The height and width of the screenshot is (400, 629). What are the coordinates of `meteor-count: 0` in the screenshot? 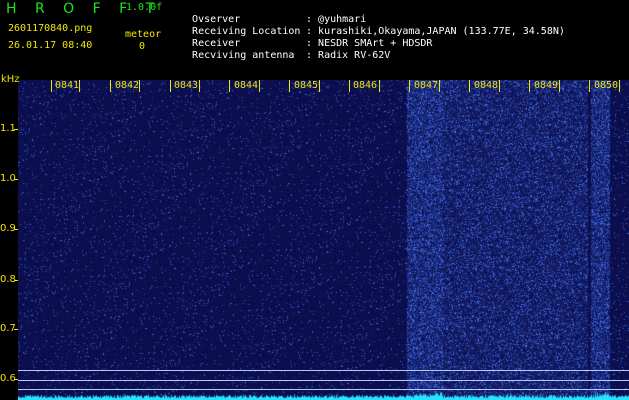 It's located at (142, 46).